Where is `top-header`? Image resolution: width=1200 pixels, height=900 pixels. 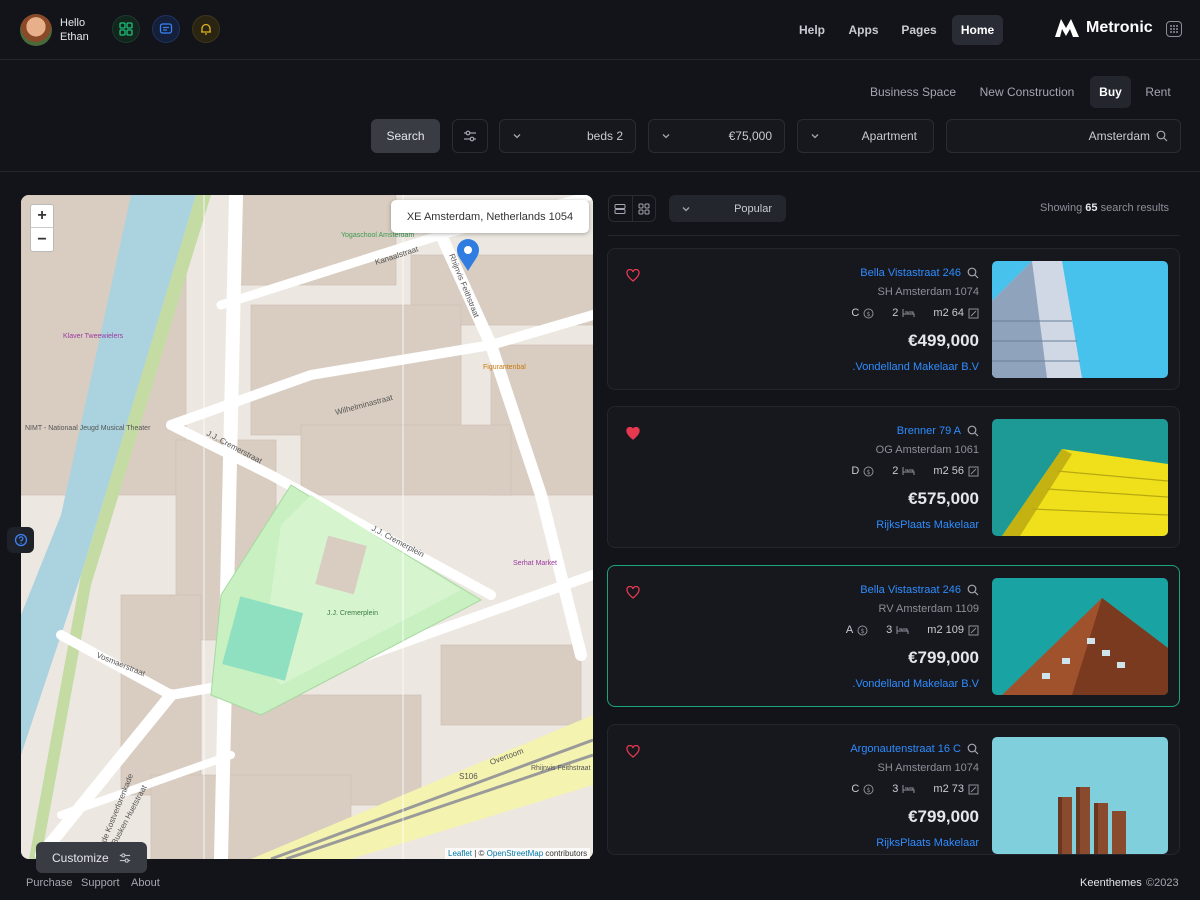
top-header is located at coordinates (600, 30).